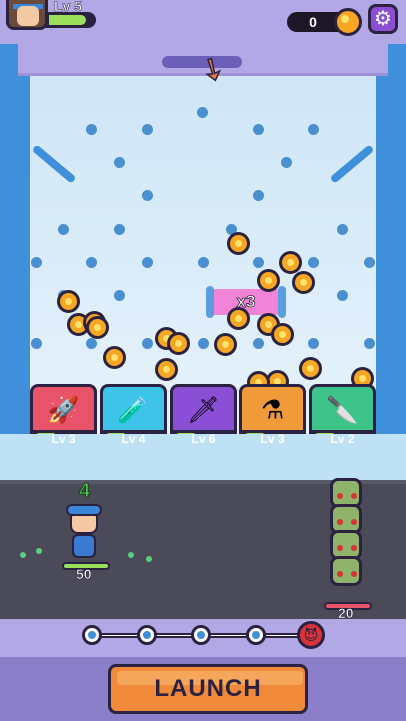 The height and width of the screenshot is (721, 406). What do you see at coordinates (84, 491) in the screenshot?
I see `damage-popup: 4` at bounding box center [84, 491].